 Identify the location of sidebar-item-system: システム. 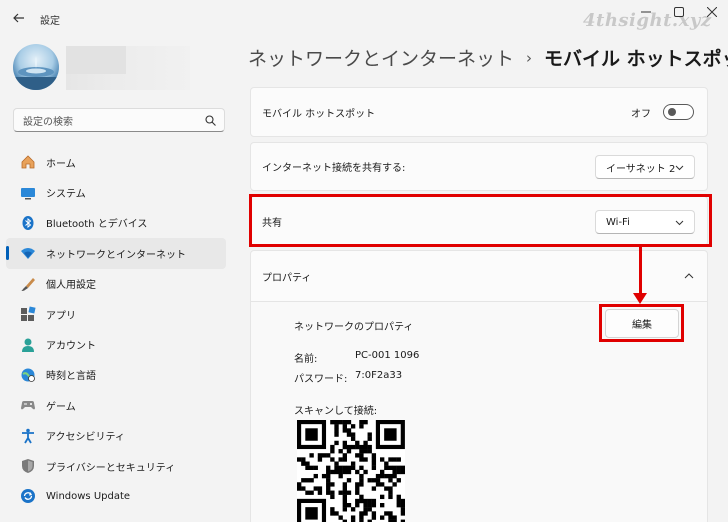
(116, 192).